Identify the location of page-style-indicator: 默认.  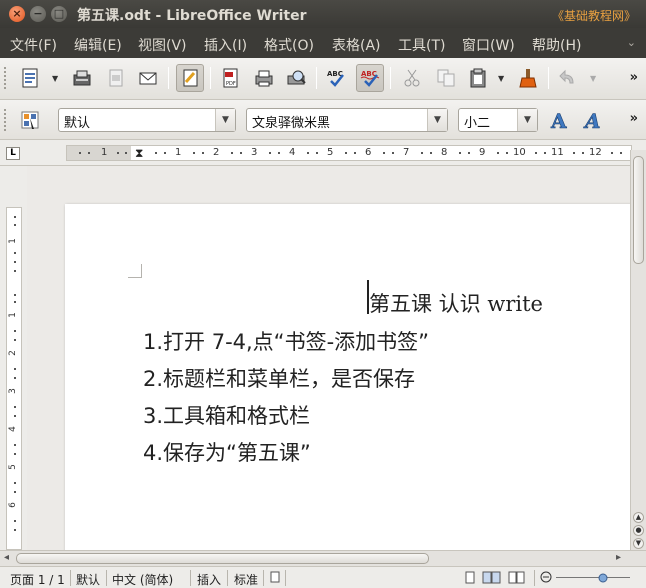
(88, 579).